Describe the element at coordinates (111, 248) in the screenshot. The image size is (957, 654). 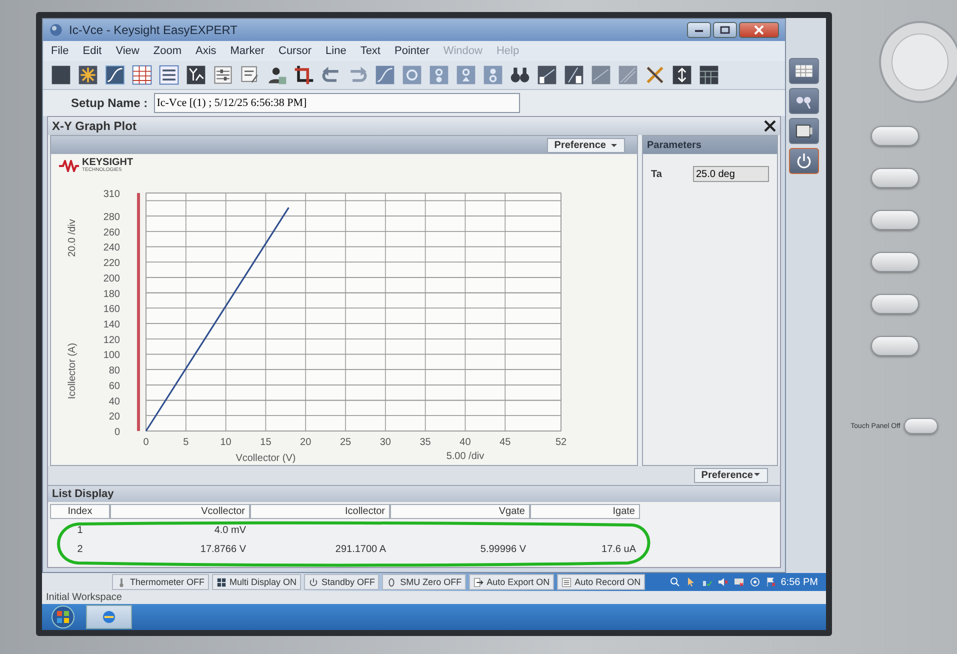
I see `y-tick-label: 240` at that location.